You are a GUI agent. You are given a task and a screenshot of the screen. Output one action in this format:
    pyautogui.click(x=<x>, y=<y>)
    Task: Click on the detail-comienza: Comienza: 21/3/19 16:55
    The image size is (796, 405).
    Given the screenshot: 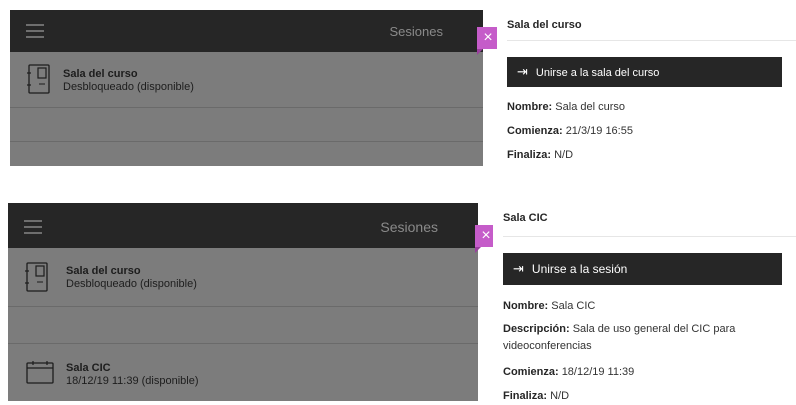 What is the action you would take?
    pyautogui.click(x=644, y=131)
    